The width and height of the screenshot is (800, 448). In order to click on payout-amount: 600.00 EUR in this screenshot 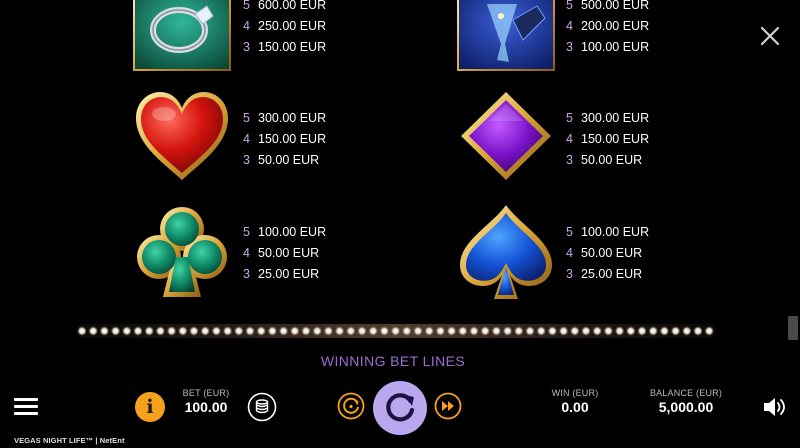, I will do `click(292, 6)`.